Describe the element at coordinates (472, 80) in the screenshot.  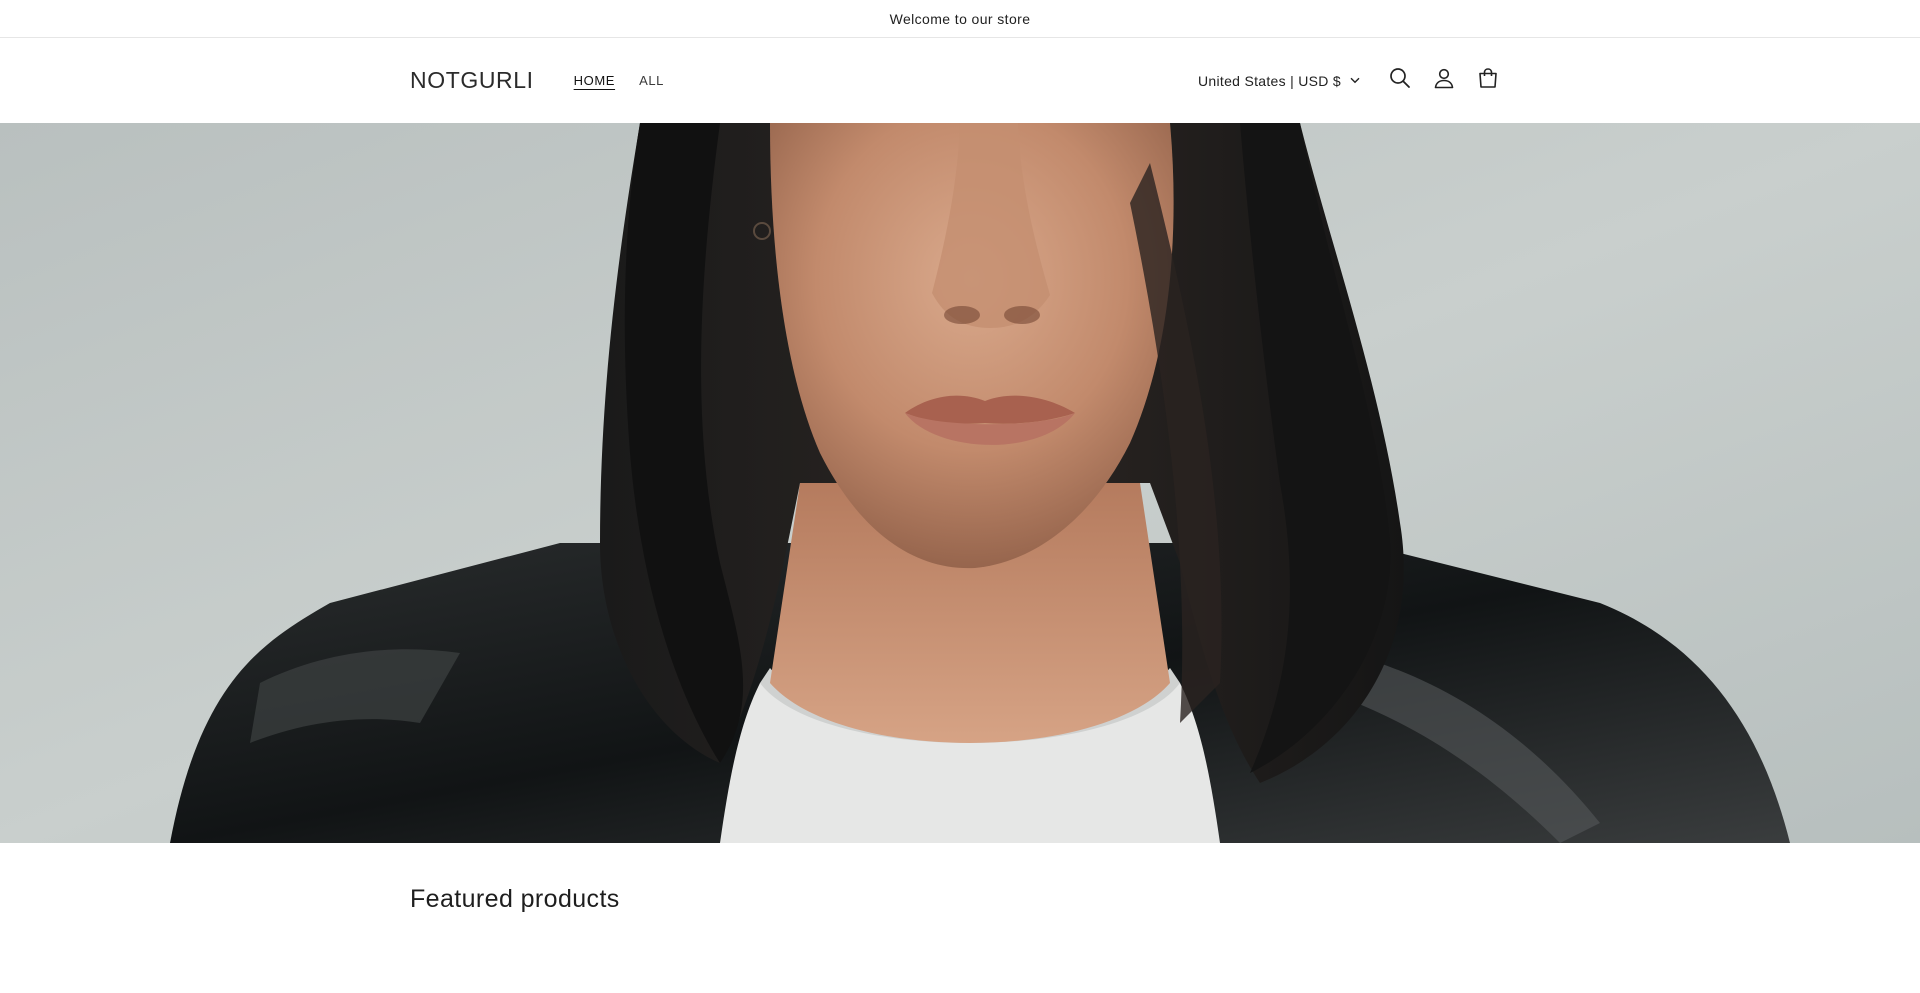
I see `store-logo: NOTGURLI` at that location.